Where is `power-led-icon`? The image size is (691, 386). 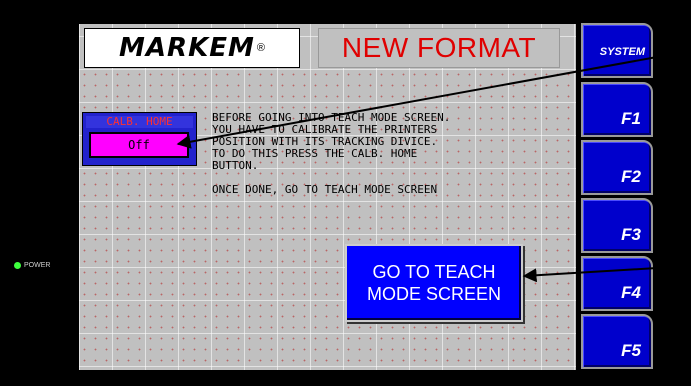 power-led-icon is located at coordinates (17, 265).